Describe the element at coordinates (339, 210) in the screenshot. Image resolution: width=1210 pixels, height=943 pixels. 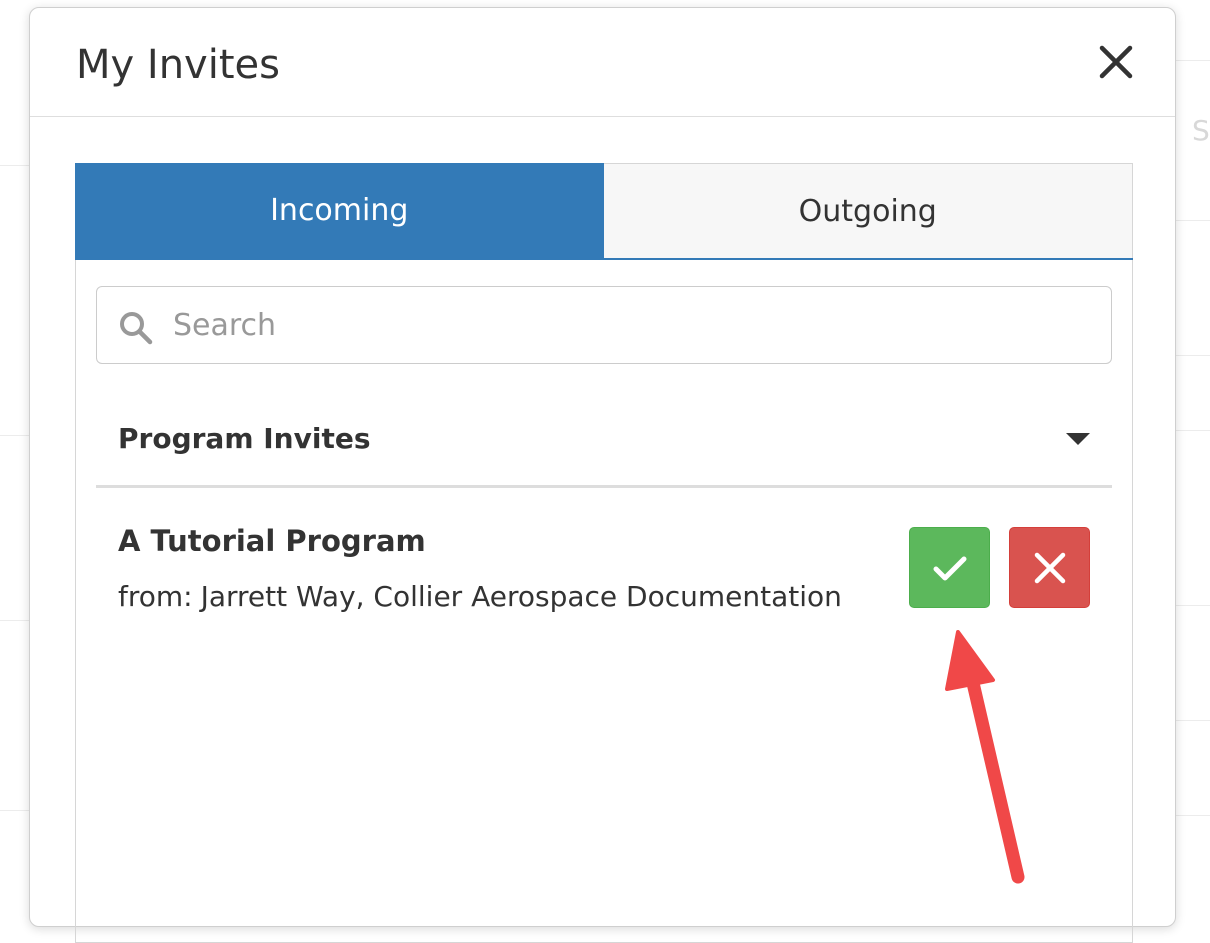
I see `tab-incoming: Incoming` at that location.